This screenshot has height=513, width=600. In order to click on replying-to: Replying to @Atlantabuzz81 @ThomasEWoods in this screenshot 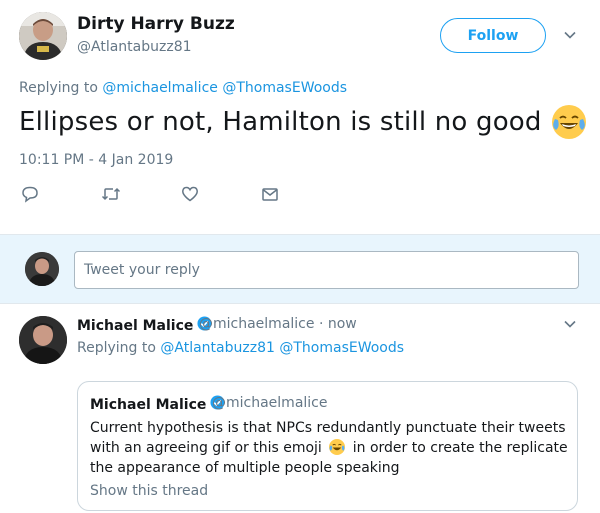, I will do `click(240, 348)`.